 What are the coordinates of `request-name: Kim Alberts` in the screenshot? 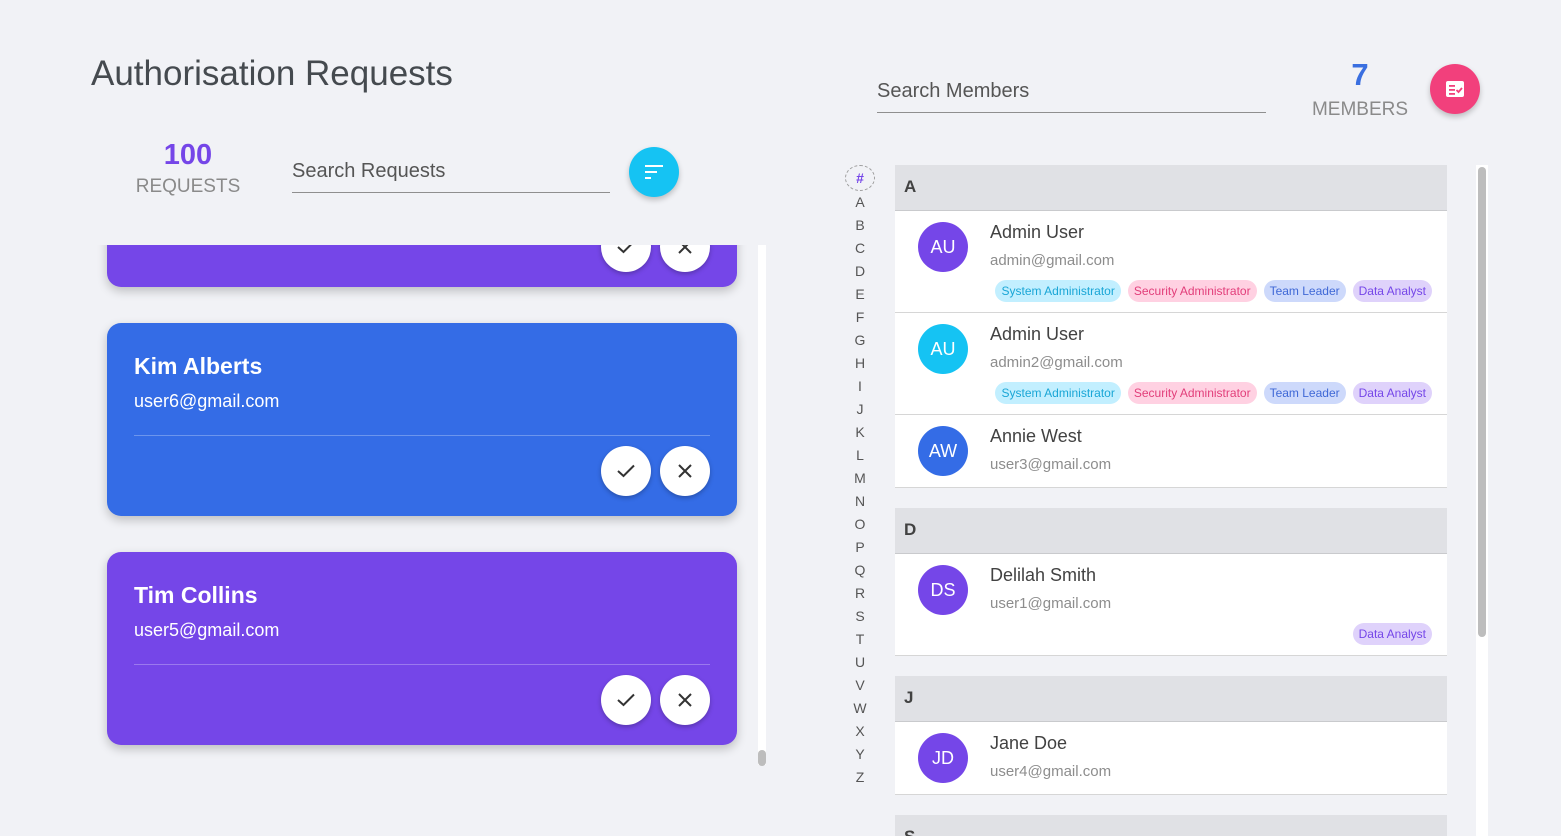 It's located at (198, 366).